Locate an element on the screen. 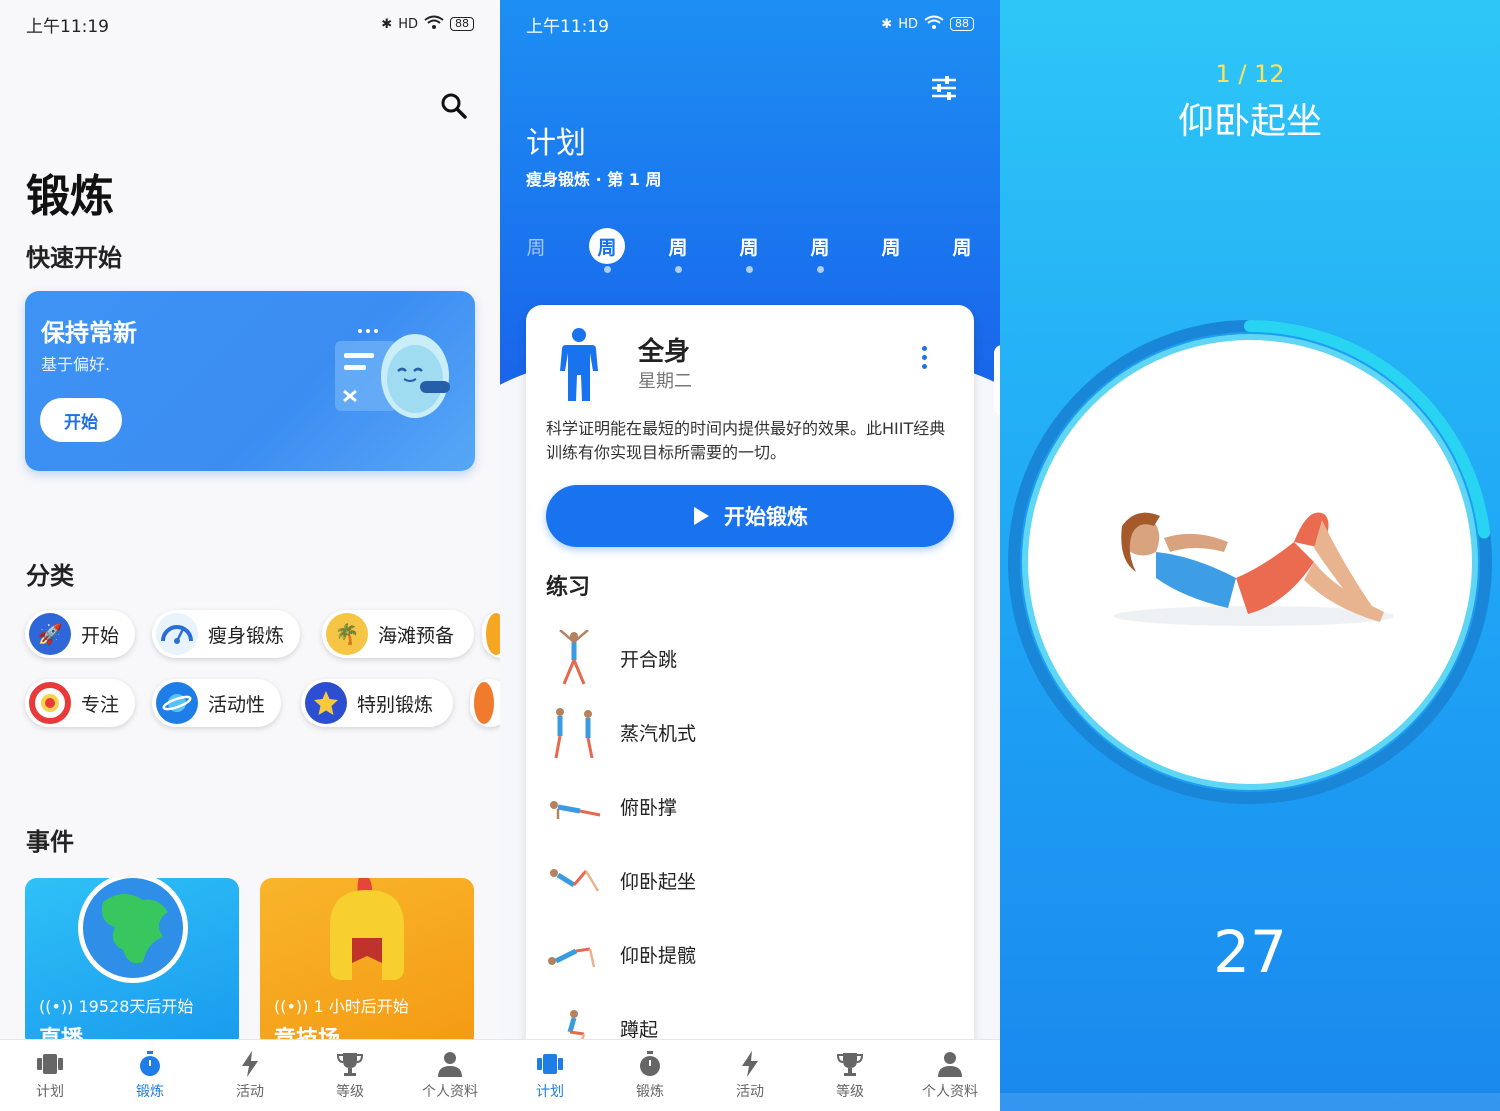  scale-icon is located at coordinates (177, 634).